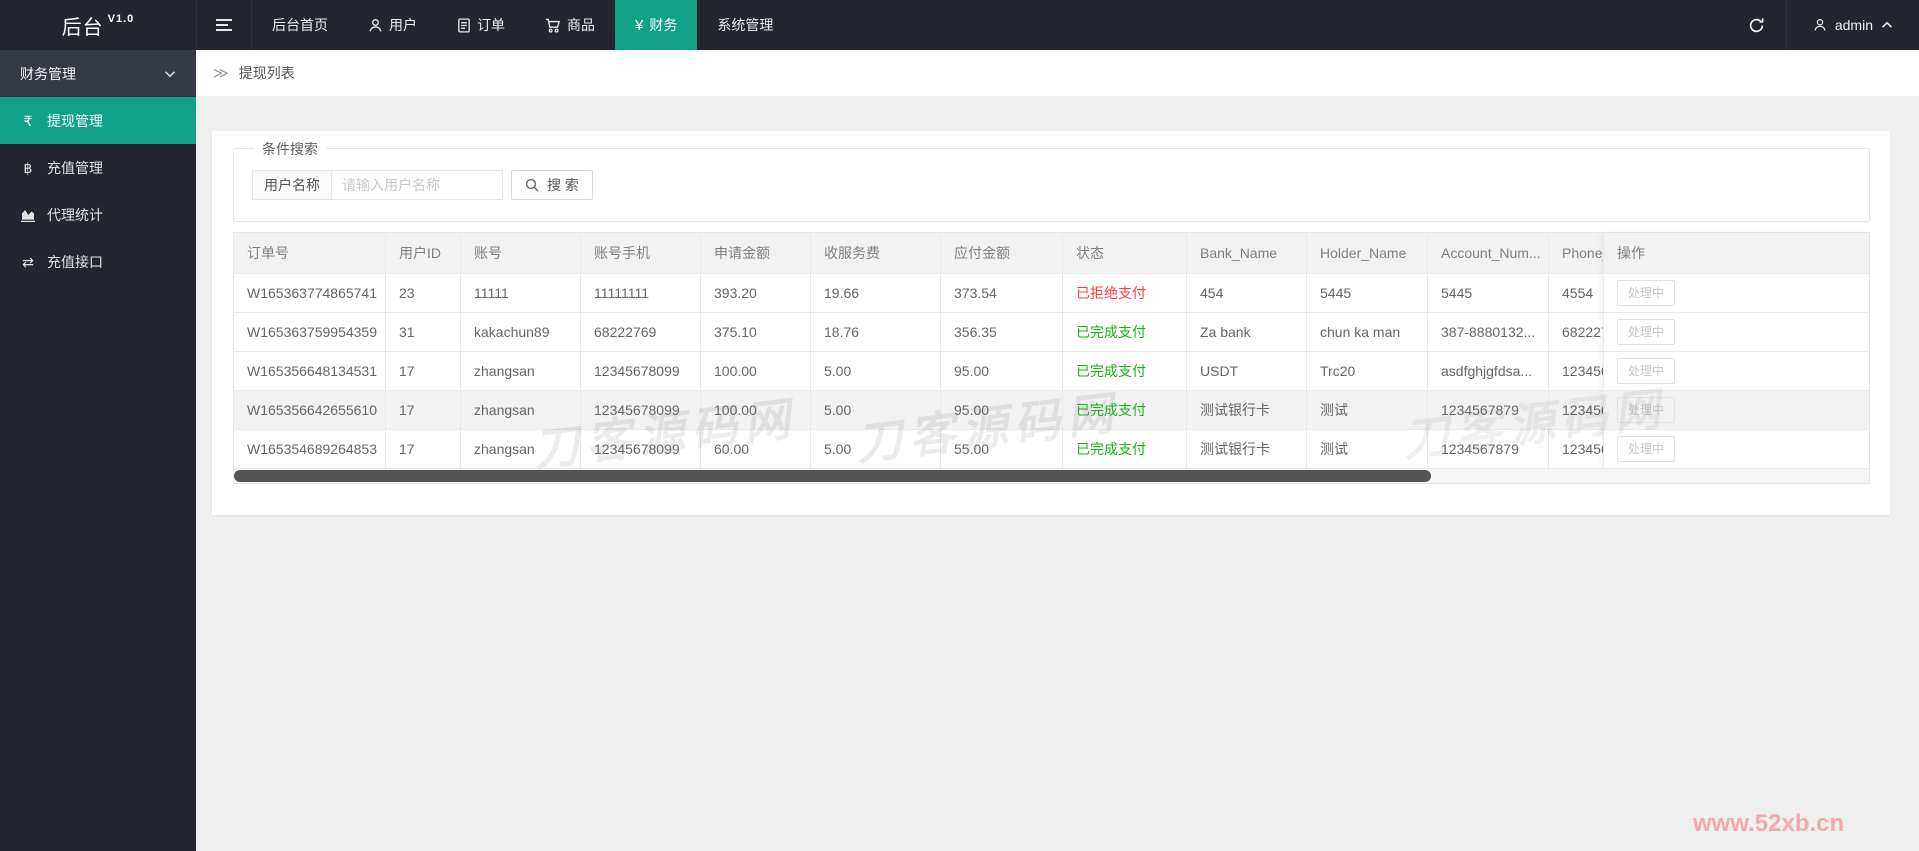 The image size is (1919, 851). Describe the element at coordinates (300, 25) in the screenshot. I see `nav-item-home: 后台首页` at that location.